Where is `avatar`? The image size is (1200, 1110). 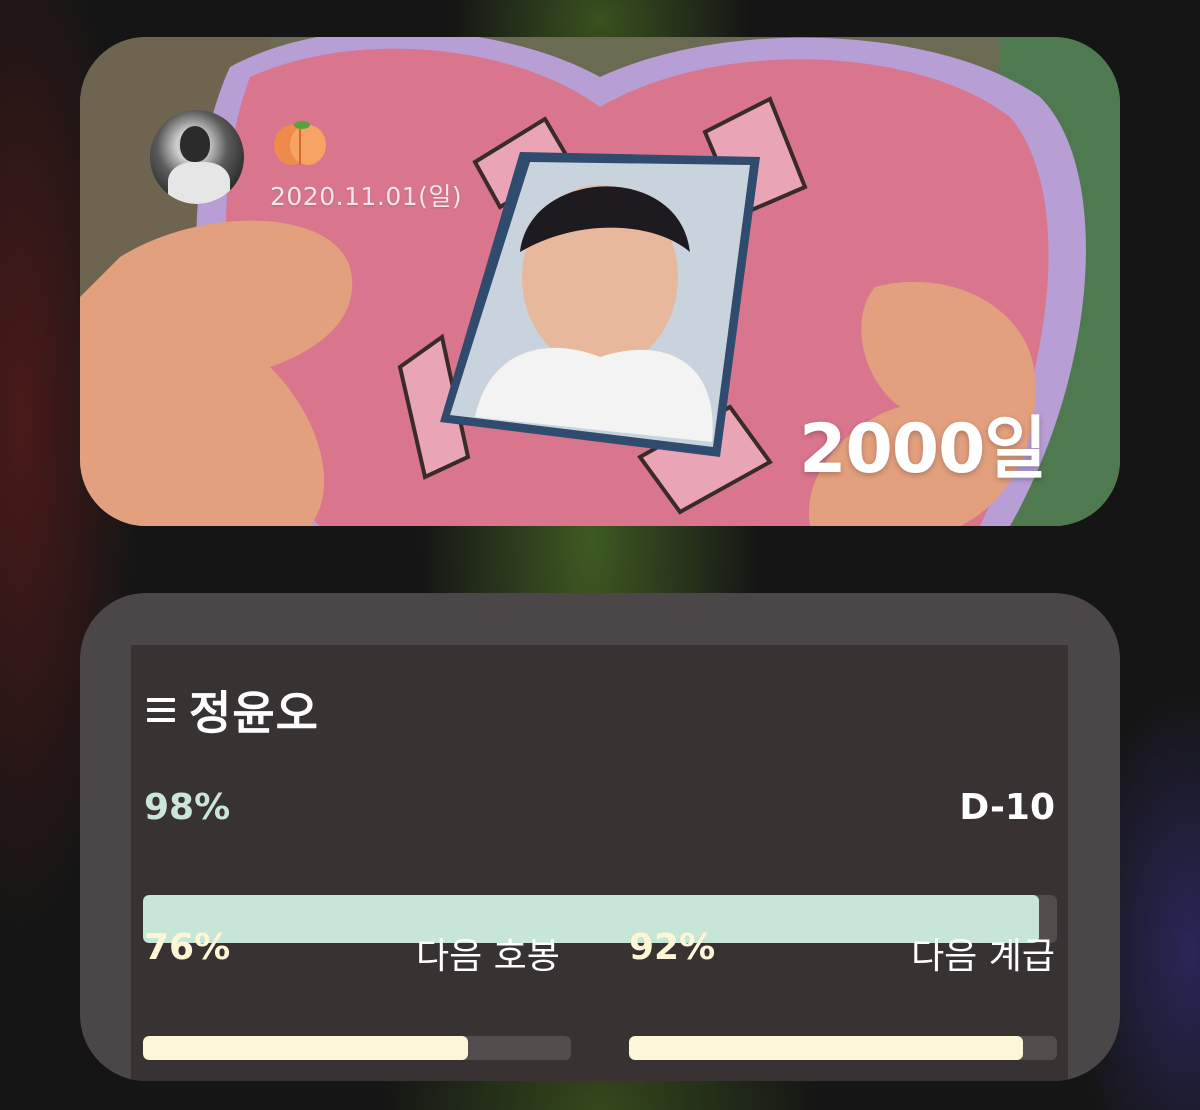
avatar is located at coordinates (197, 157).